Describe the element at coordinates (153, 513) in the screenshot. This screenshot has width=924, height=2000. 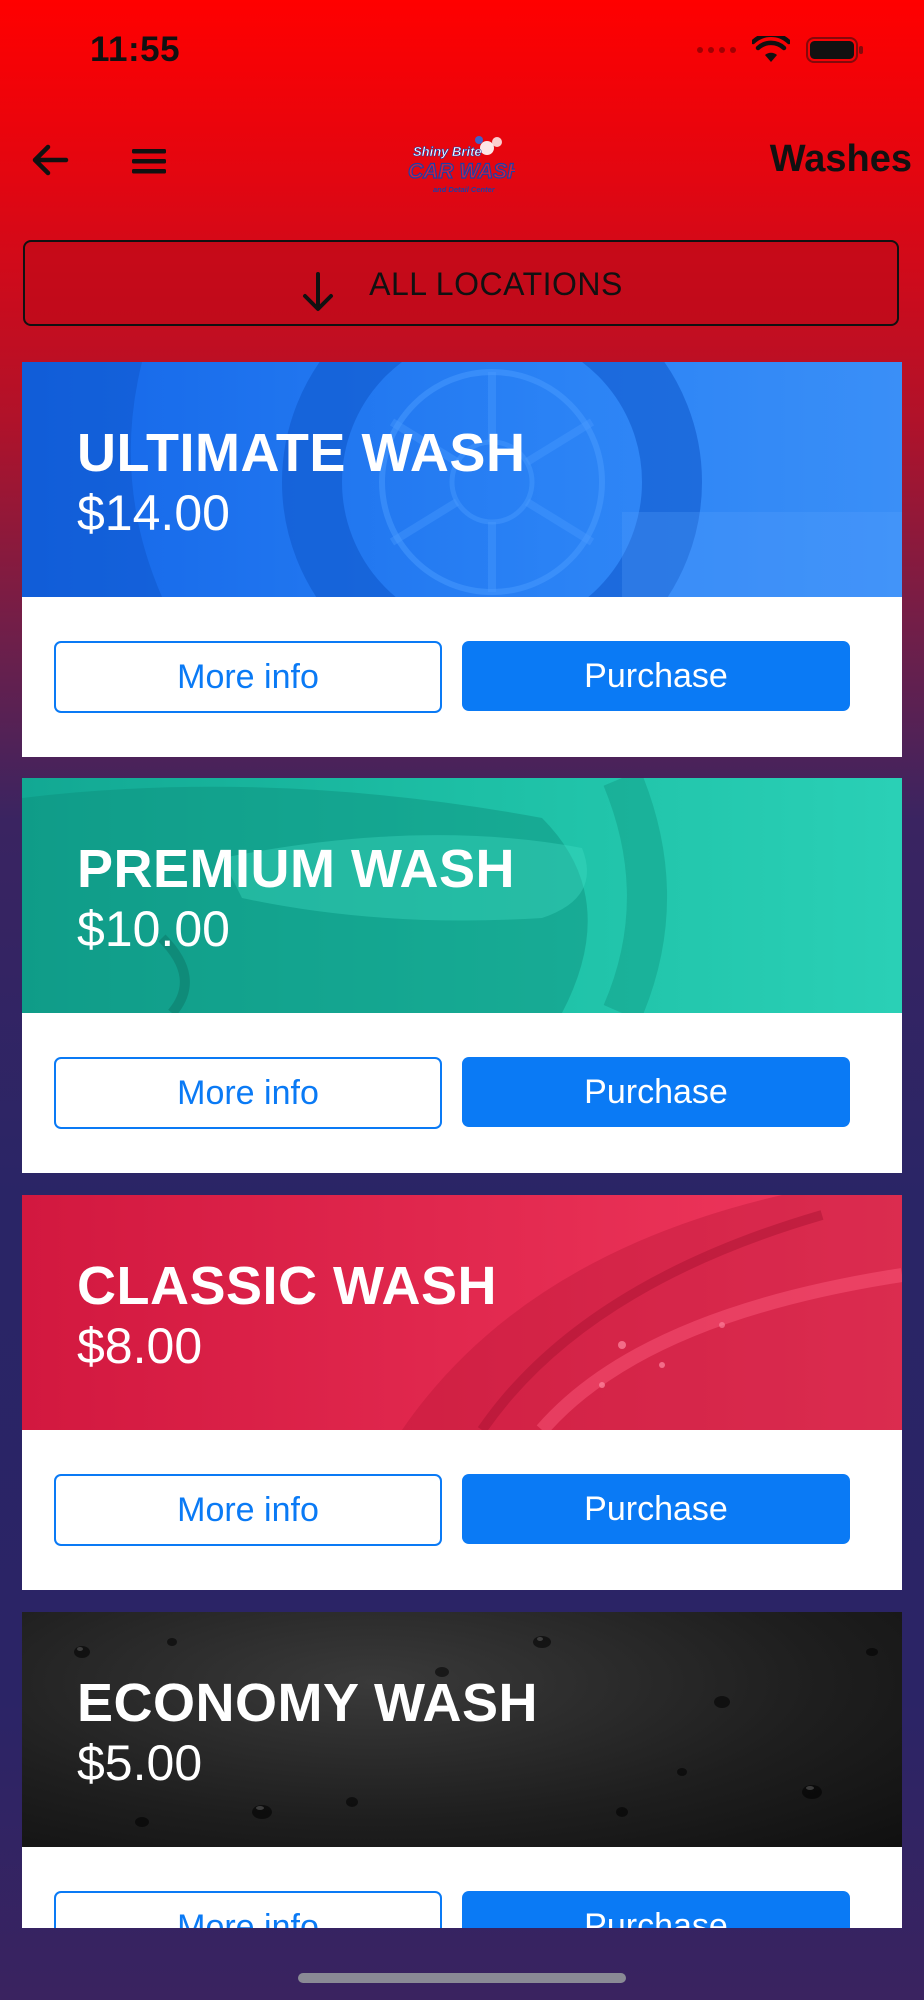
I see `wash-price: $14.00` at that location.